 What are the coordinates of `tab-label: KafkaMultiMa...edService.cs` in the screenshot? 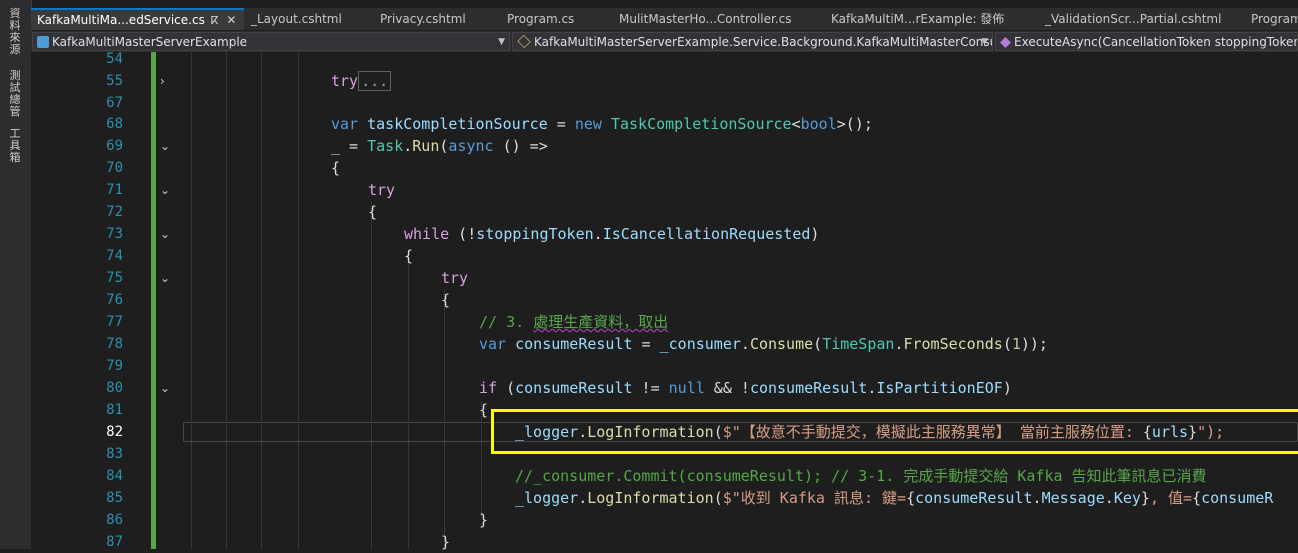 It's located at (121, 20).